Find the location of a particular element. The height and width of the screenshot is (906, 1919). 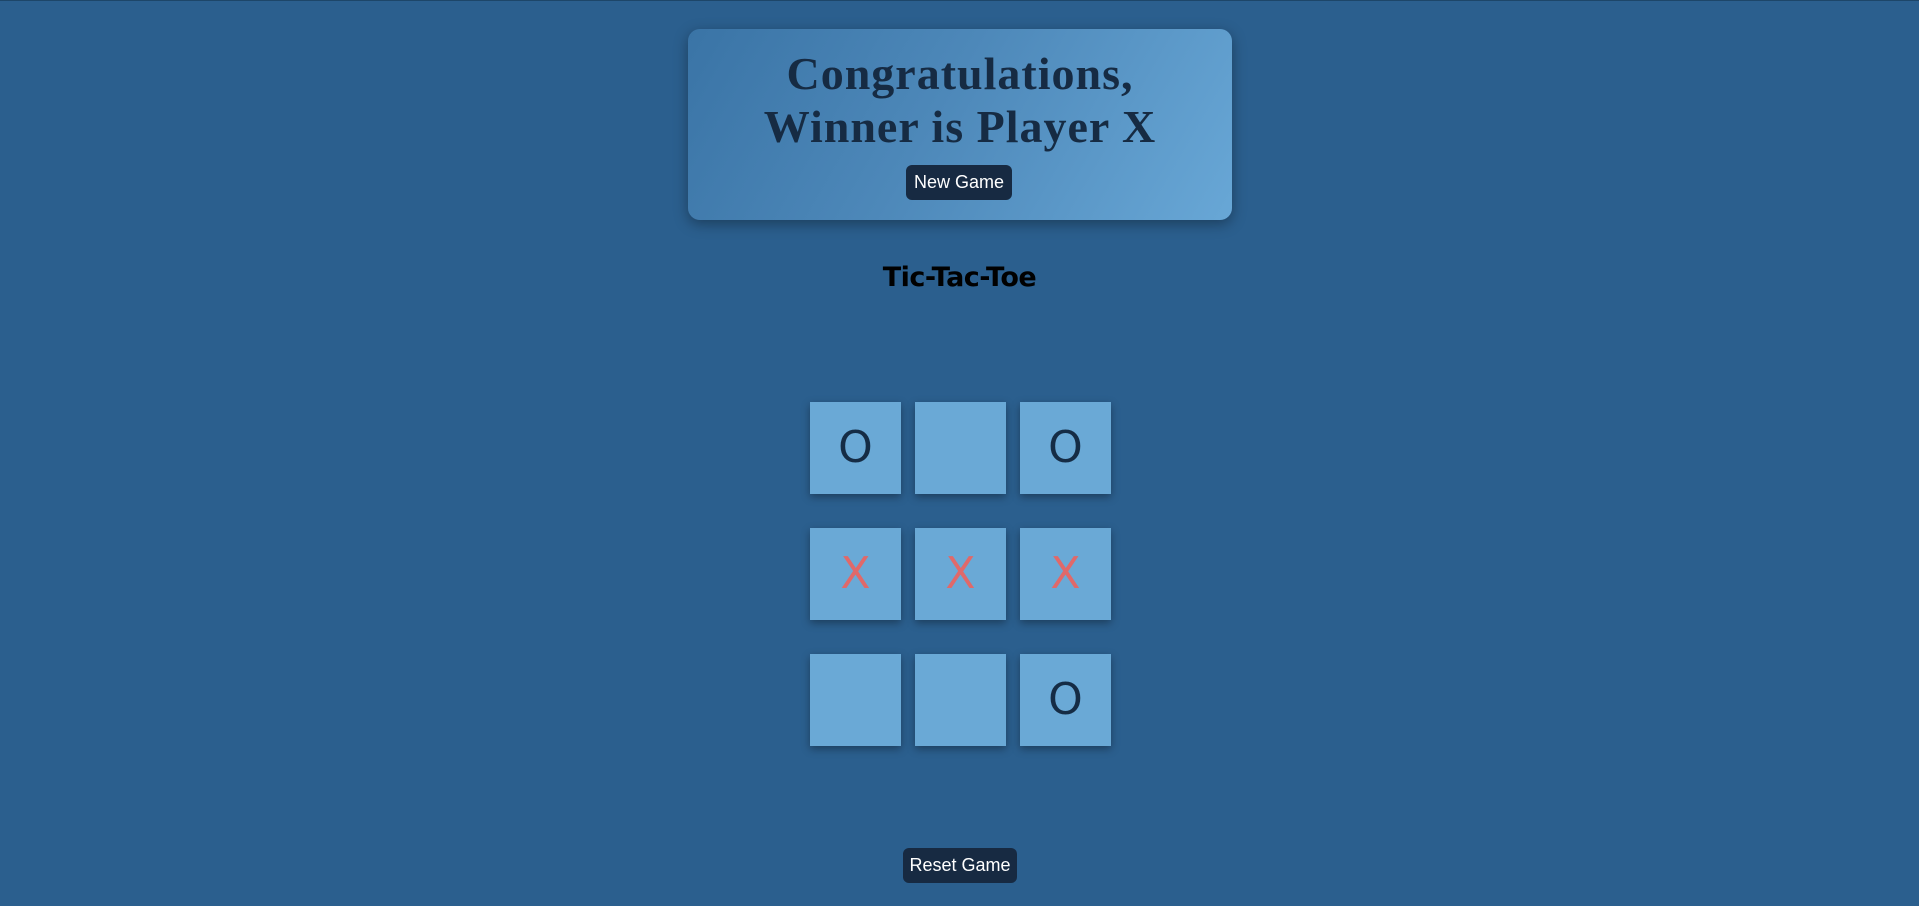

board-cell-4: X is located at coordinates (855, 574).